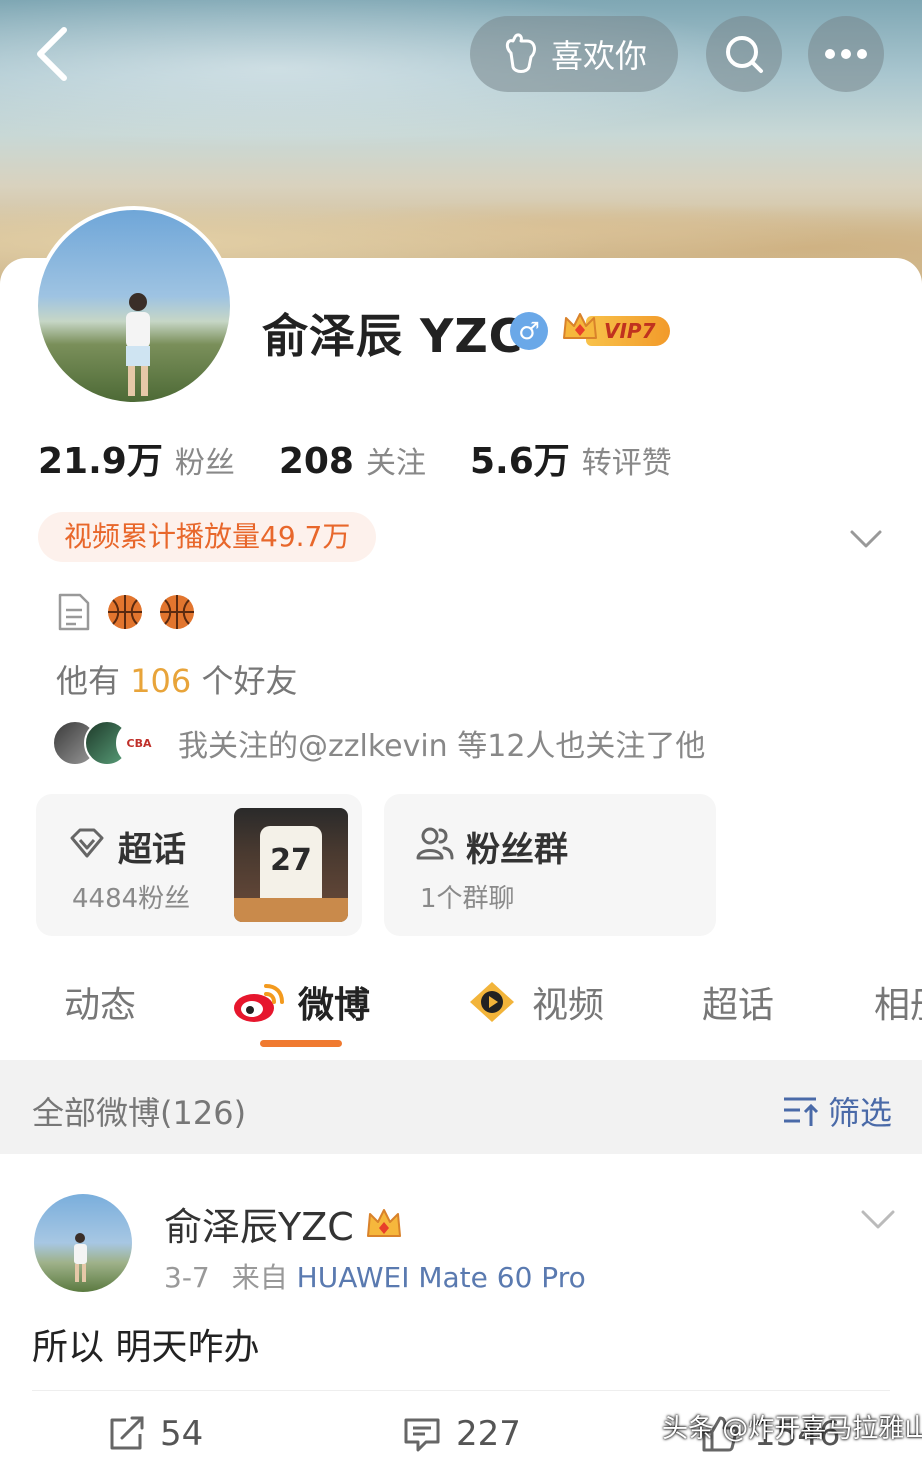 The image size is (922, 1458). What do you see at coordinates (467, 899) in the screenshot?
I see `fan-group-count: 1个群聊` at bounding box center [467, 899].